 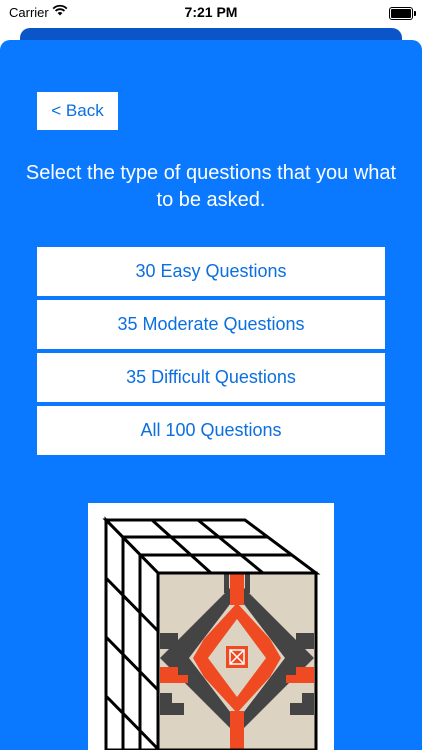 I want to click on difficult-questions-button: 35 Difficult Questions, so click(x=211, y=377).